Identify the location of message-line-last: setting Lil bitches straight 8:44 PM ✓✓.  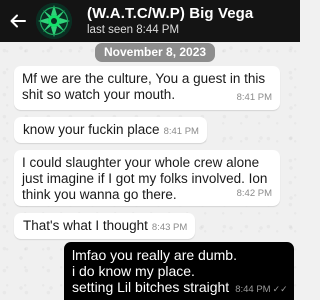
(180, 288).